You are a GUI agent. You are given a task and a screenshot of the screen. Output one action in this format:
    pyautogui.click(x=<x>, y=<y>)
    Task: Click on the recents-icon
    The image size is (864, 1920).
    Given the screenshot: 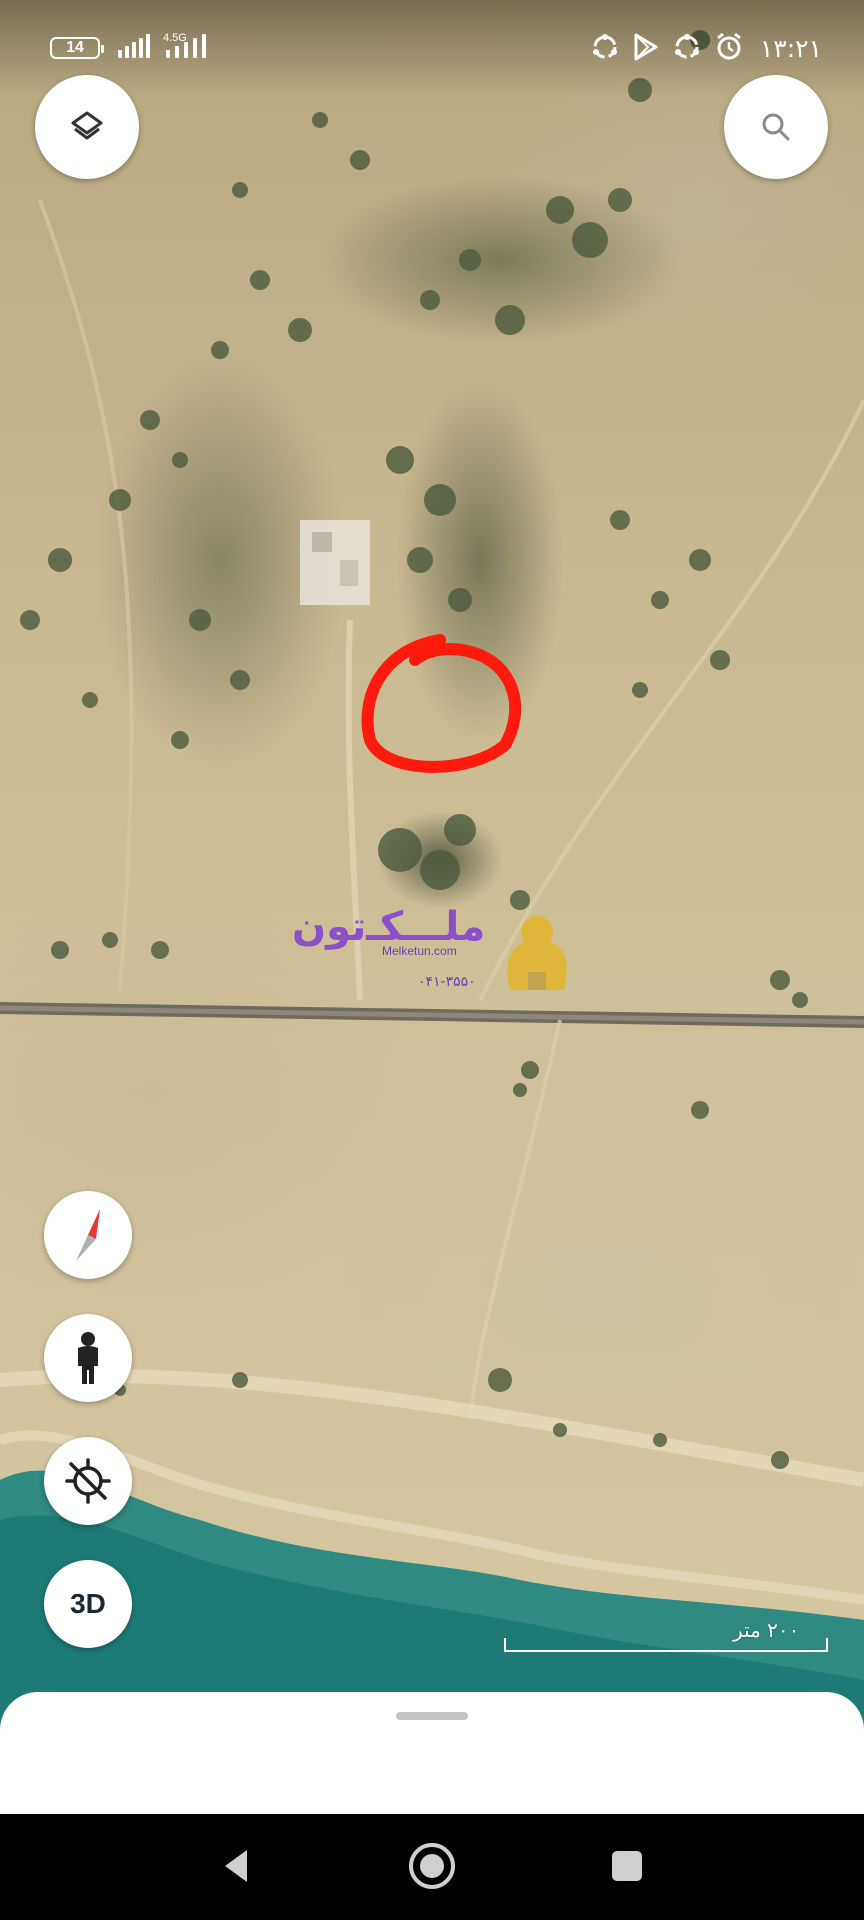 What is the action you would take?
    pyautogui.click(x=627, y=1866)
    